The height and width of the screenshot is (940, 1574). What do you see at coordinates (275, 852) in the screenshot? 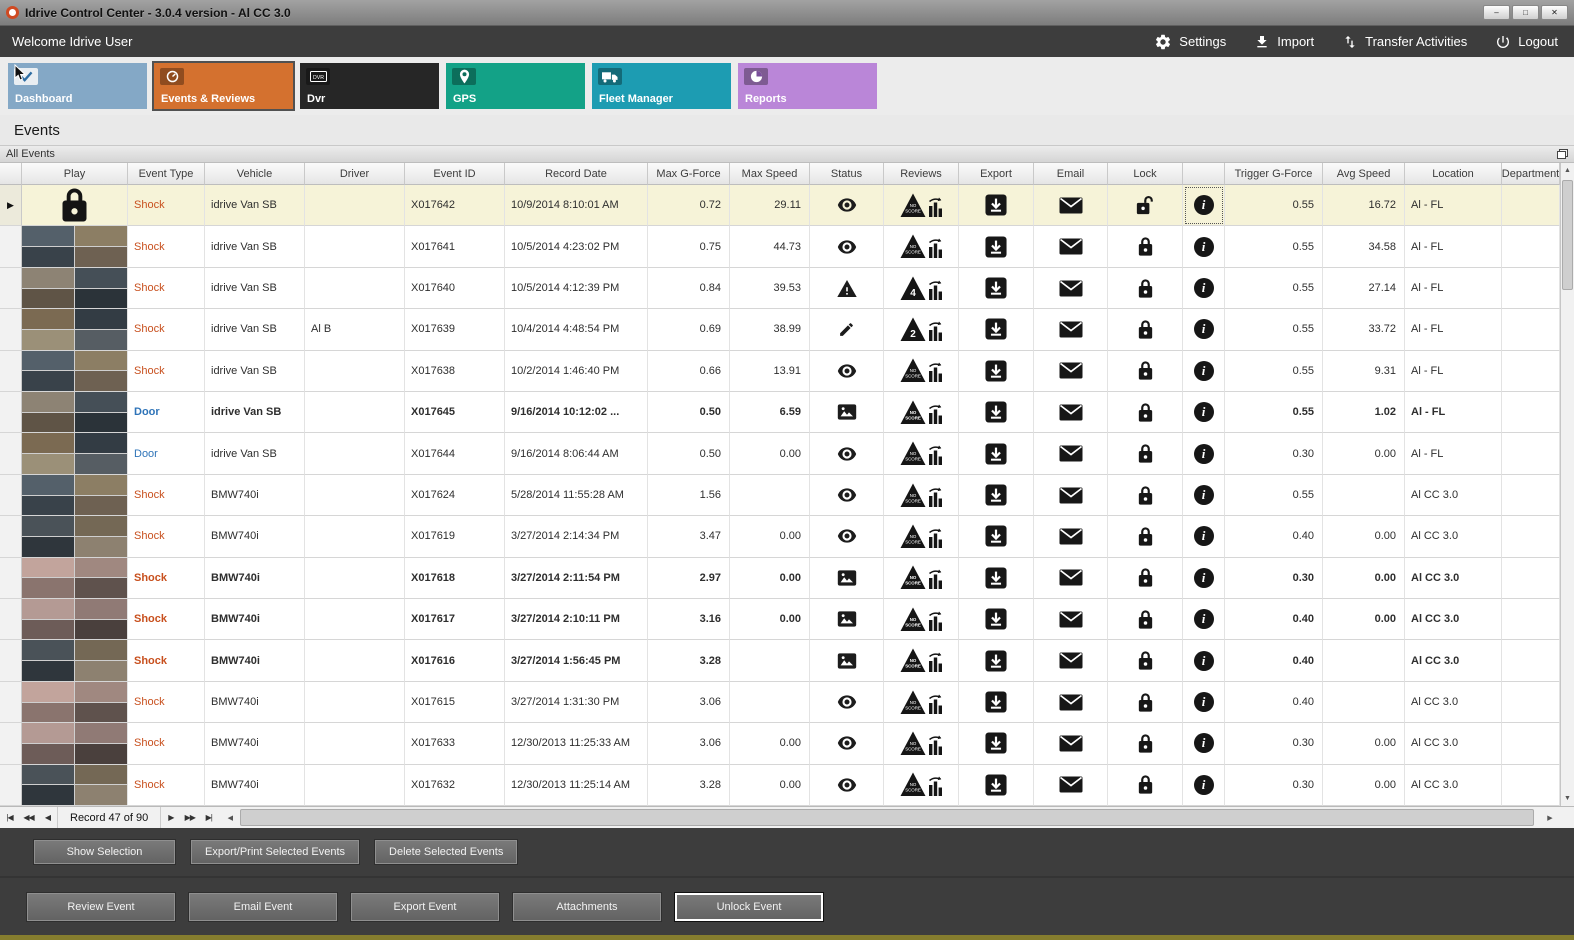
I see `export-print-selected-events-button: Export/Print Selected Events` at bounding box center [275, 852].